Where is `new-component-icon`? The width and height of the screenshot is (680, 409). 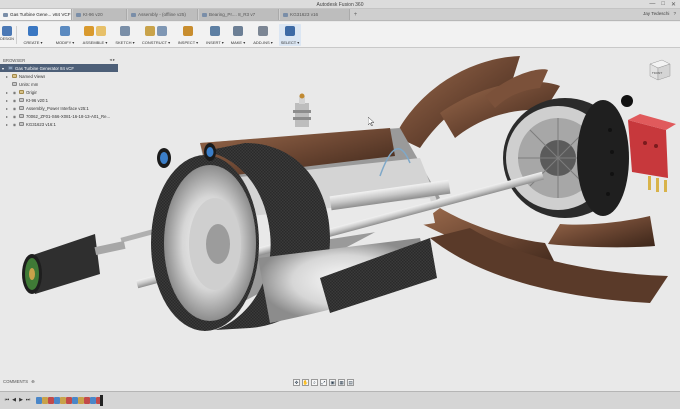
new-component-icon is located at coordinates (101, 31).